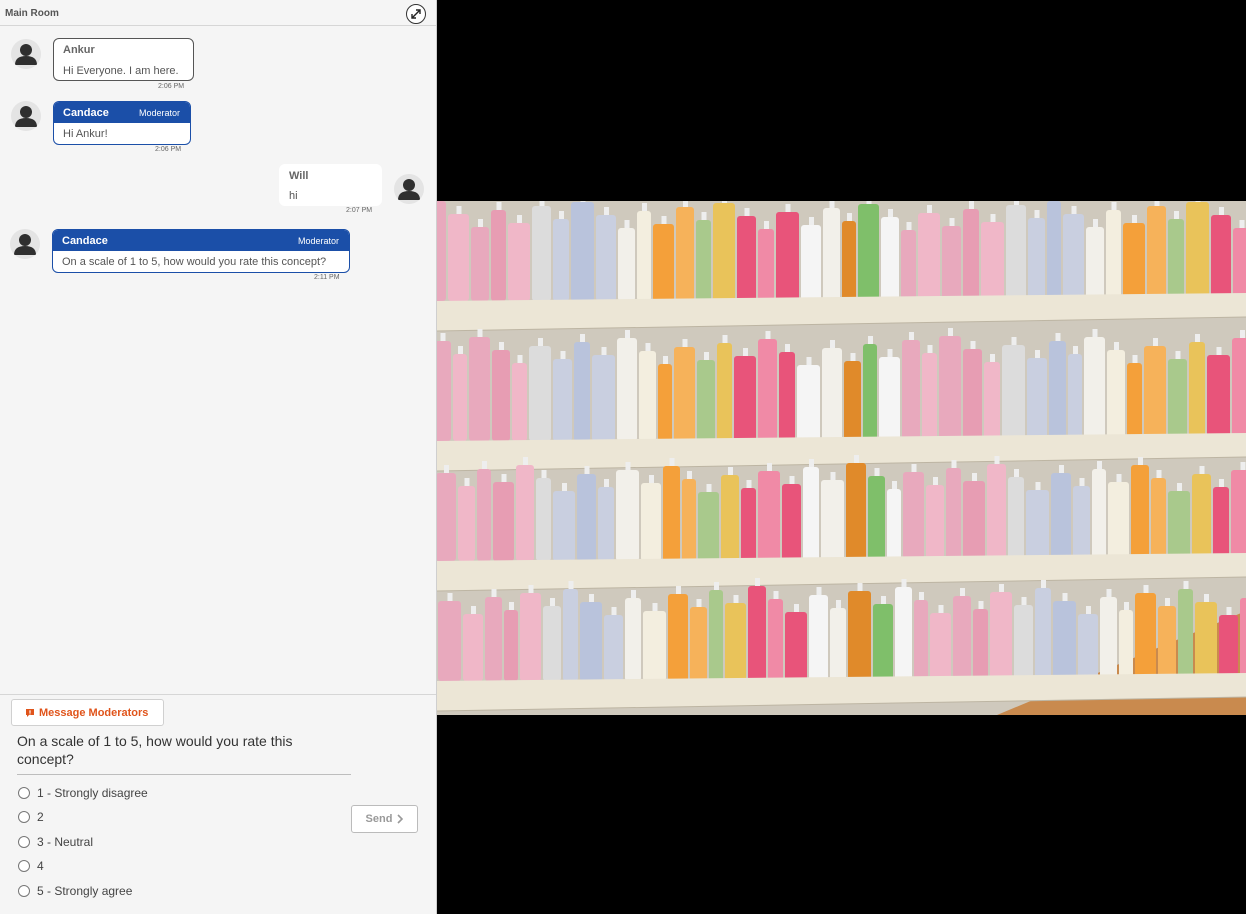 This screenshot has height=914, width=1246. Describe the element at coordinates (218, 13) in the screenshot. I see `room-header: Main Room` at that location.